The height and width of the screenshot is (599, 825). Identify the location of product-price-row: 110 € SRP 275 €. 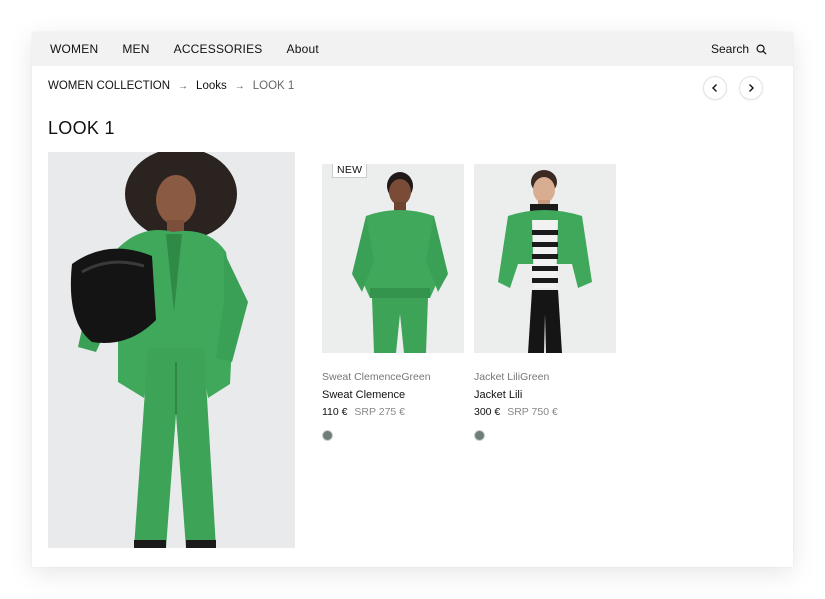
(393, 412).